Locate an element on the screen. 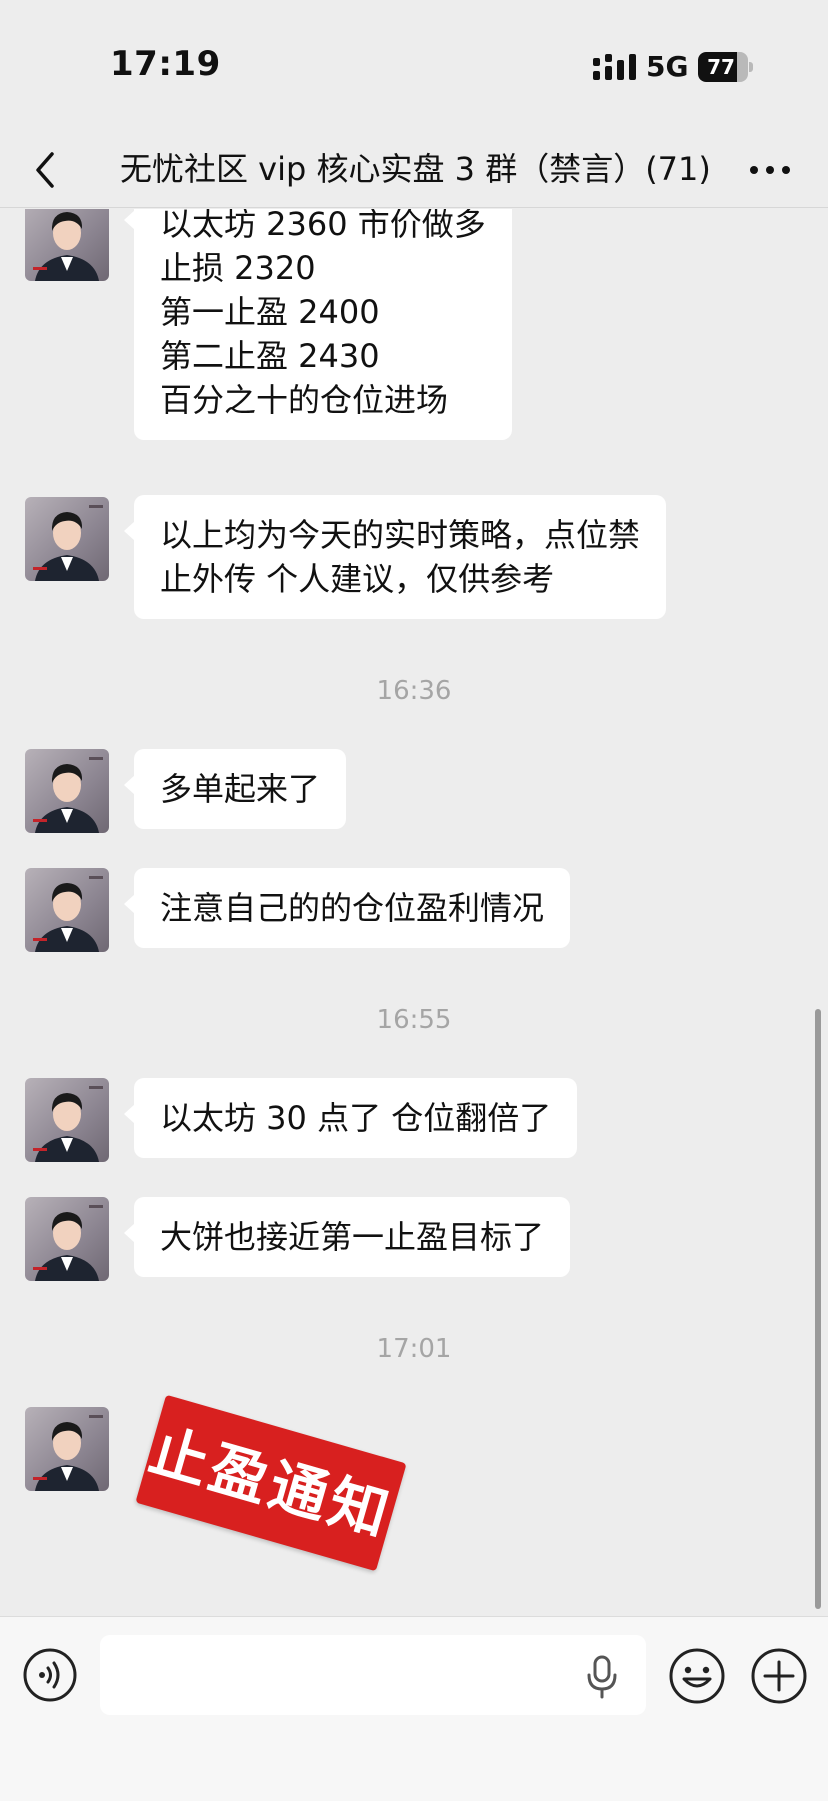 This screenshot has width=828, height=1801. timestamp: 17:01 is located at coordinates (414, 1349).